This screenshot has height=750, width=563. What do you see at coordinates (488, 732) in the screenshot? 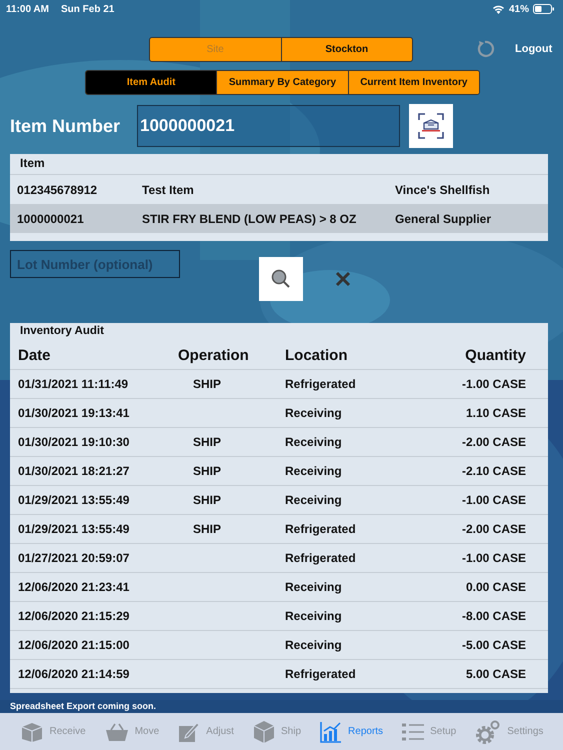
I see `gears-icon` at bounding box center [488, 732].